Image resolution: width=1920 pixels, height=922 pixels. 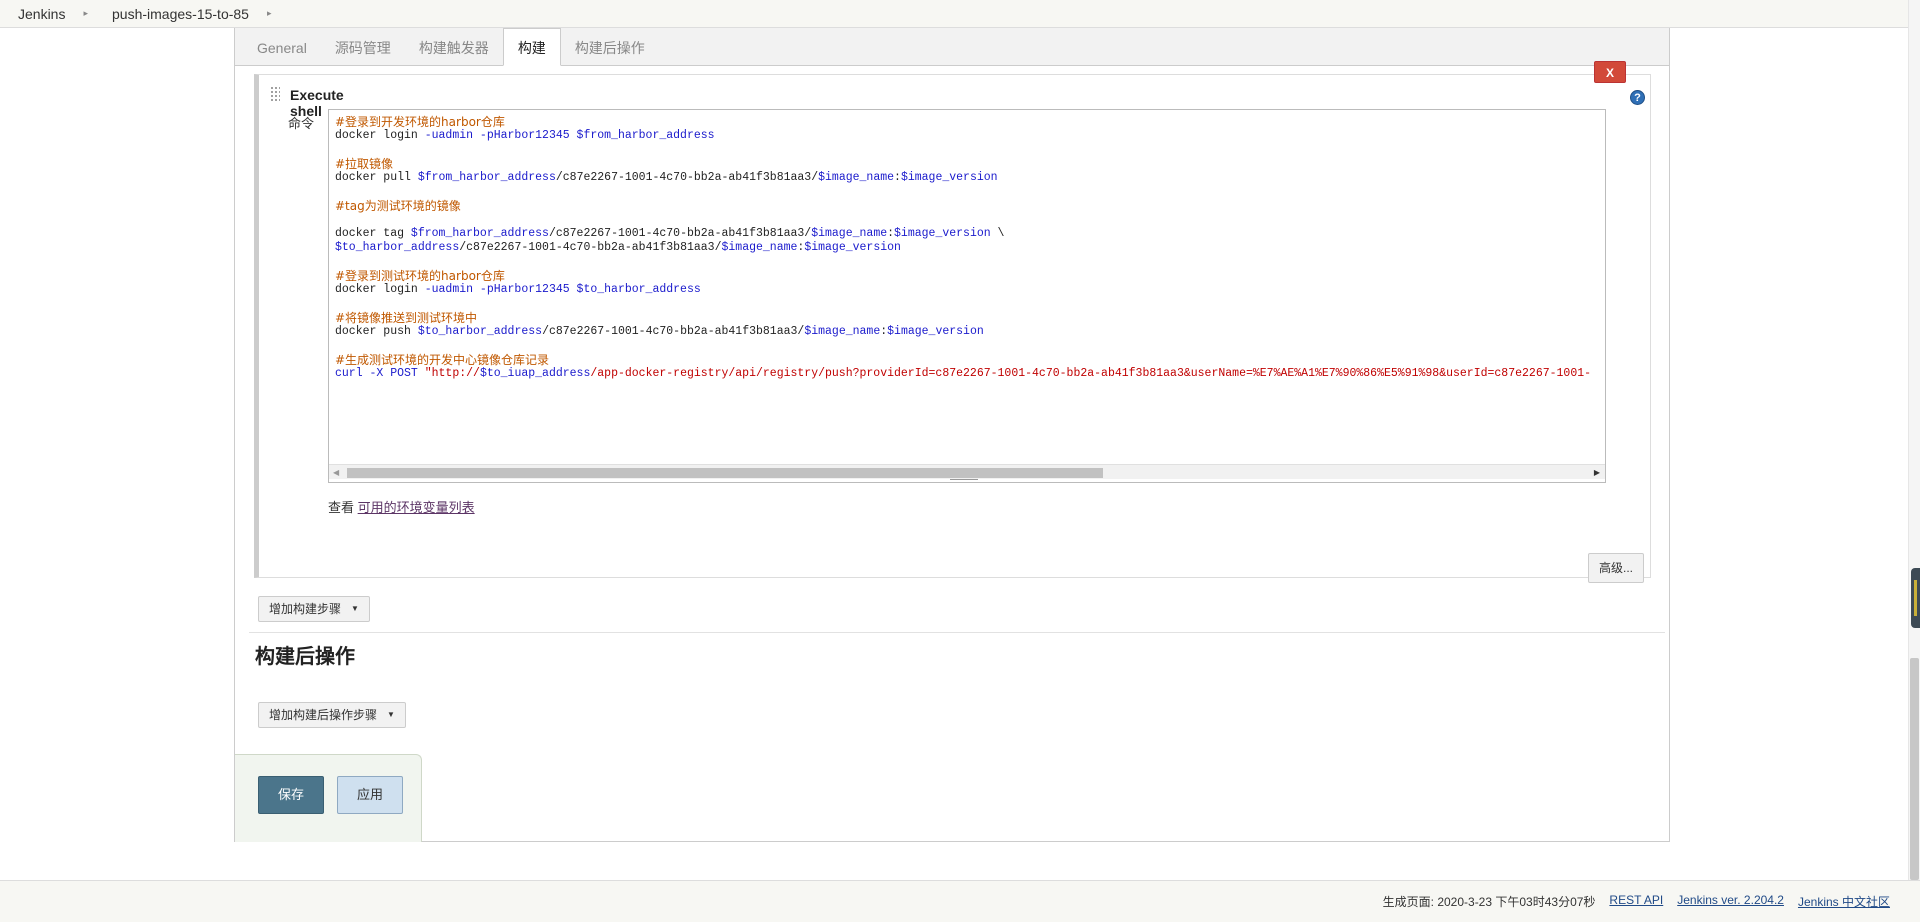 What do you see at coordinates (328, 798) in the screenshot?
I see `save-bar: 保存 应用` at bounding box center [328, 798].